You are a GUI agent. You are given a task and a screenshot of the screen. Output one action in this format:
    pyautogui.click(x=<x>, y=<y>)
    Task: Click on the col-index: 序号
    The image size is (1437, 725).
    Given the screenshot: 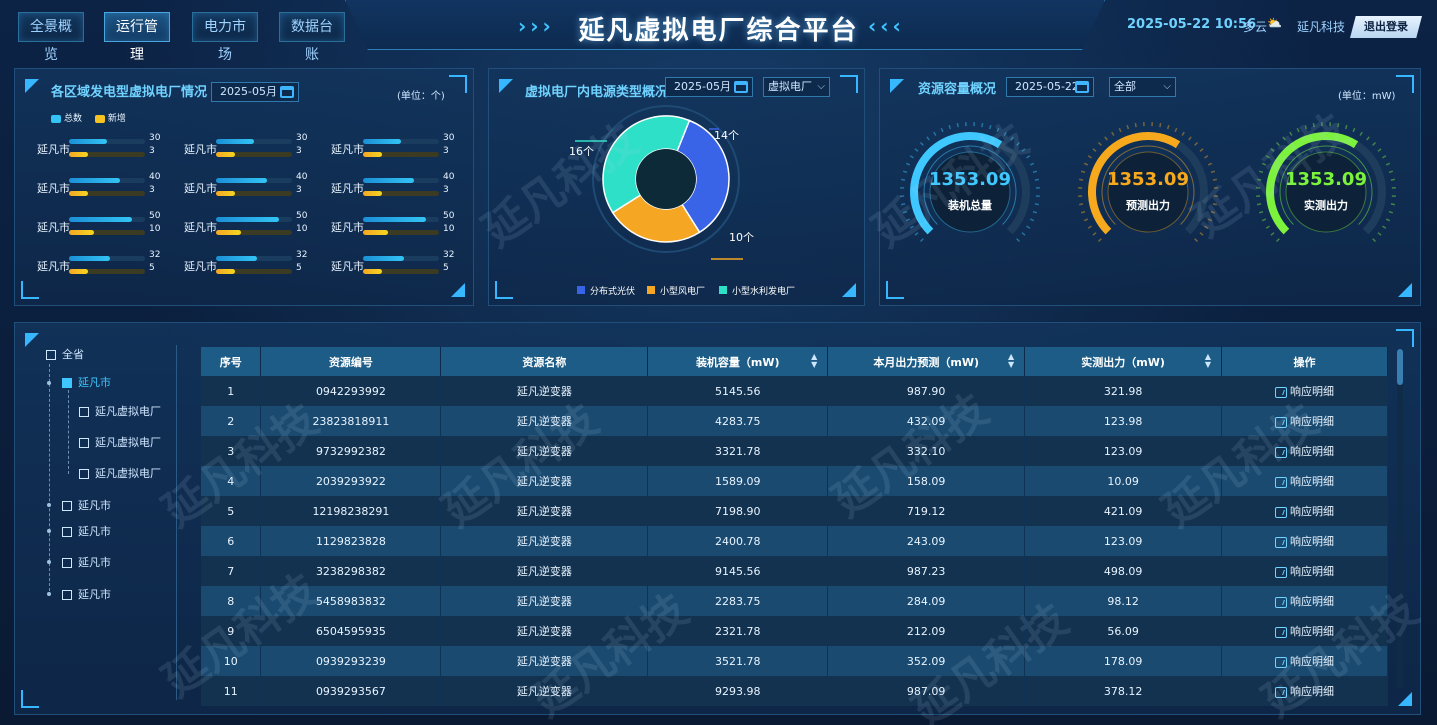 What is the action you would take?
    pyautogui.click(x=231, y=361)
    